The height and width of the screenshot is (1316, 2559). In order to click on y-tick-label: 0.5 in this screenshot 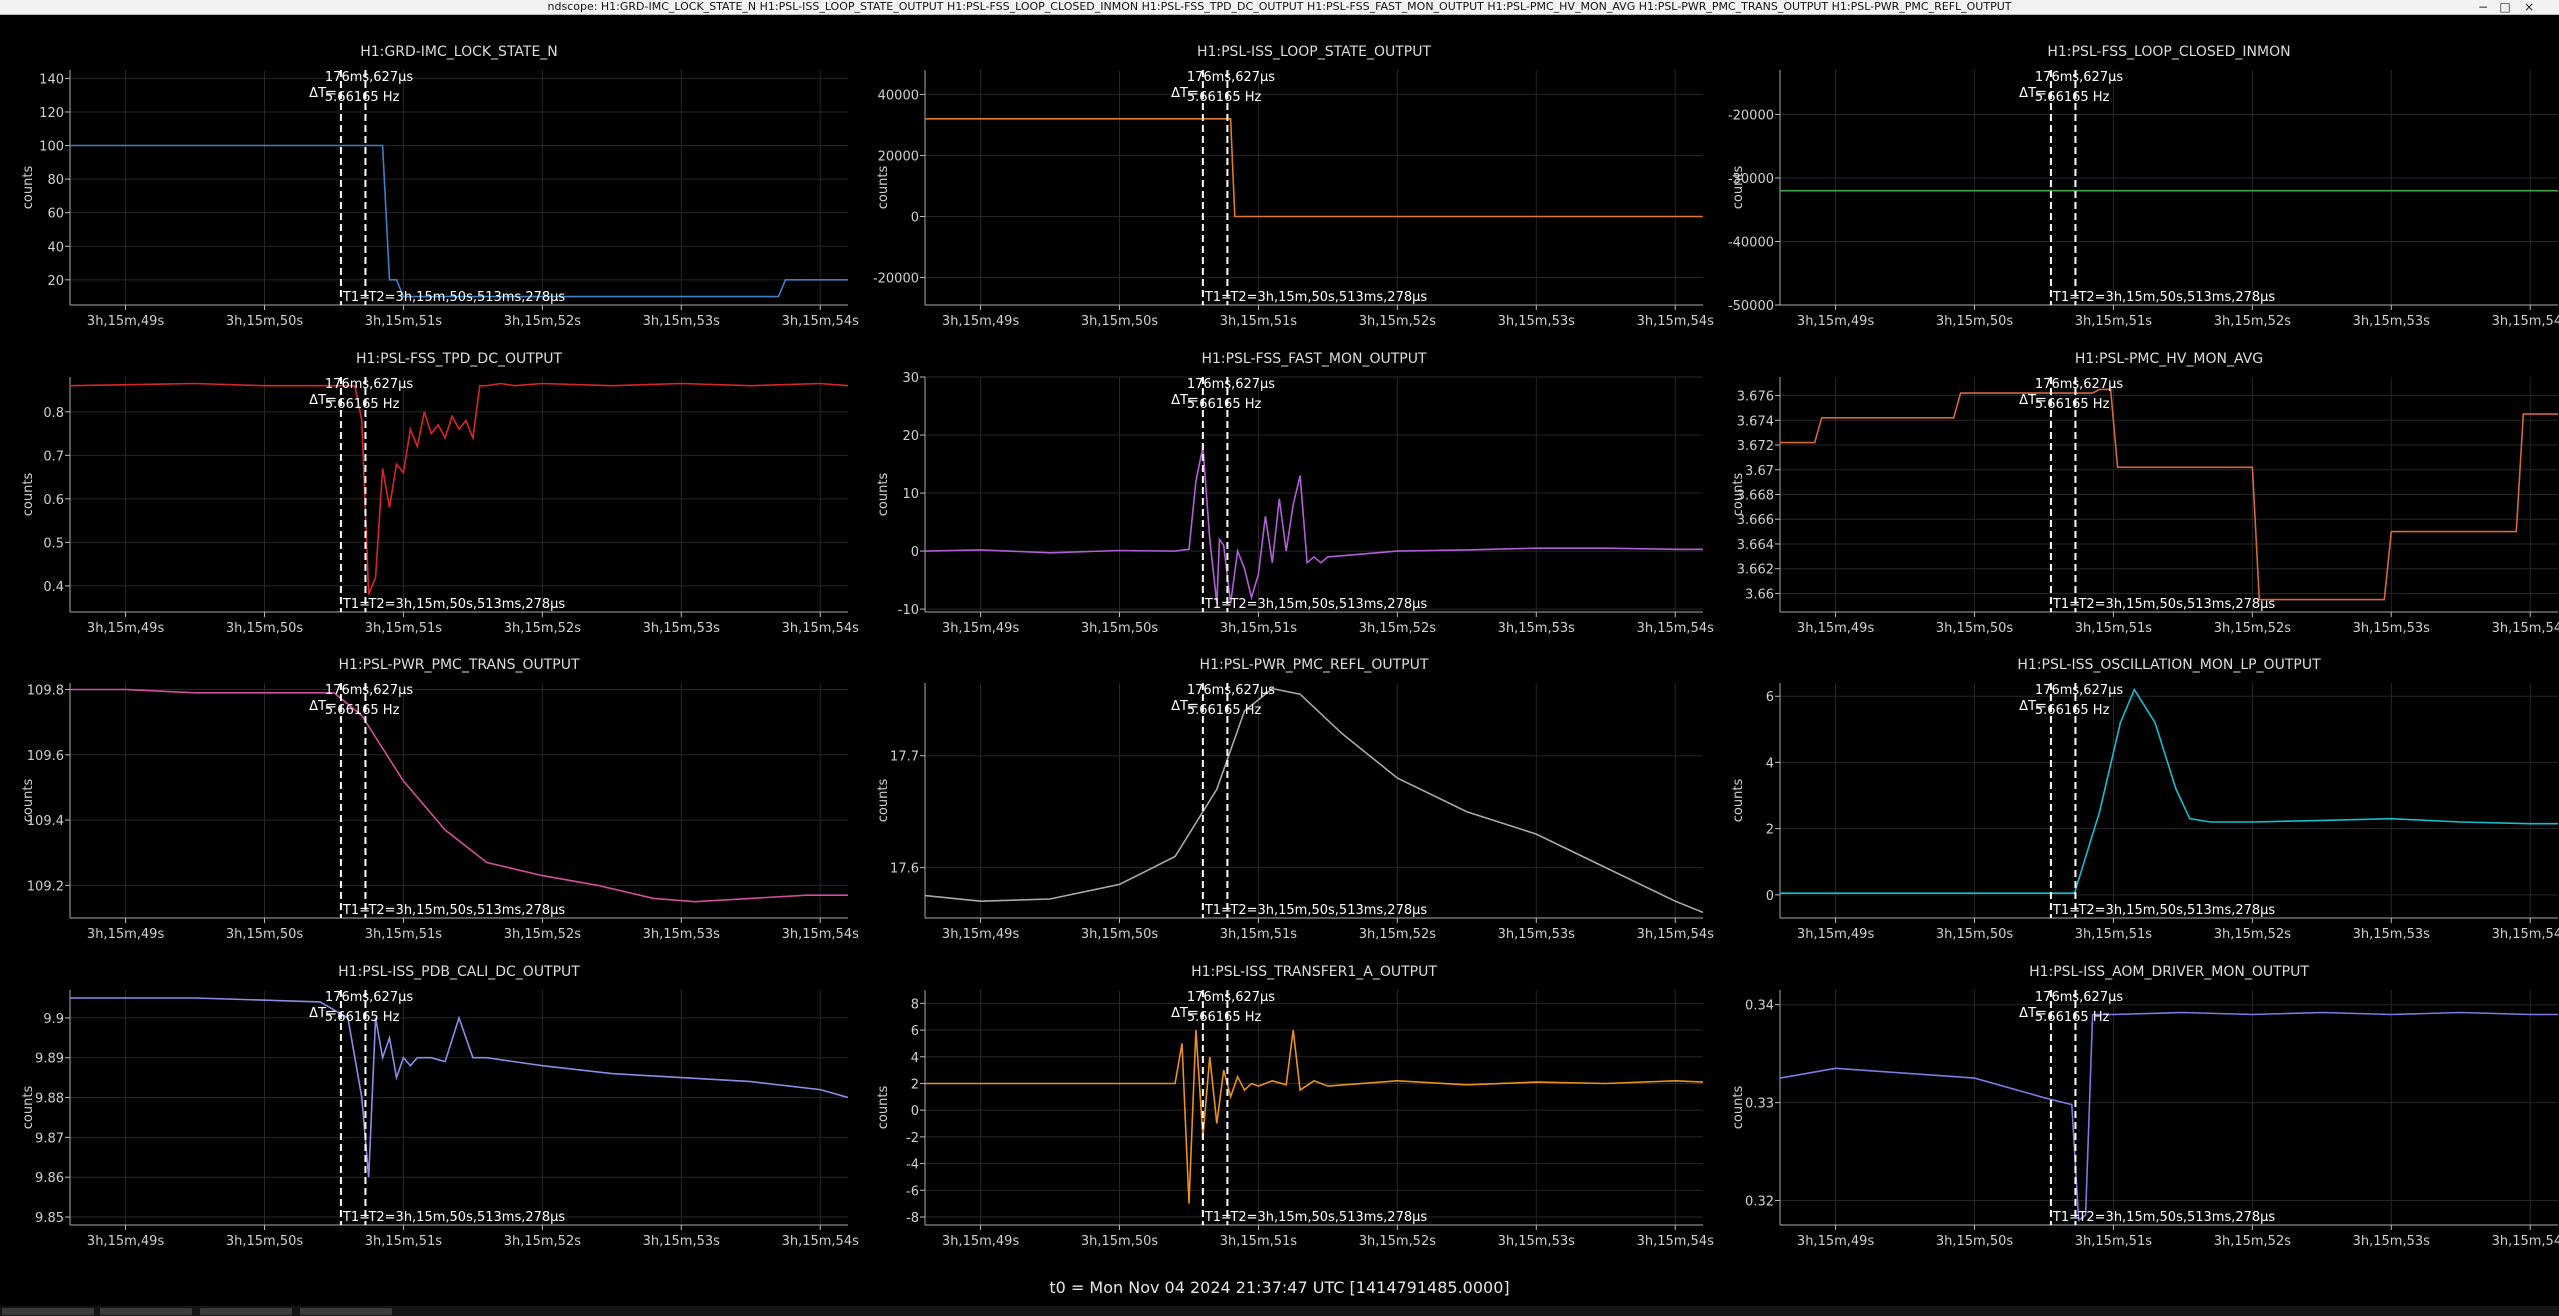, I will do `click(53, 543)`.